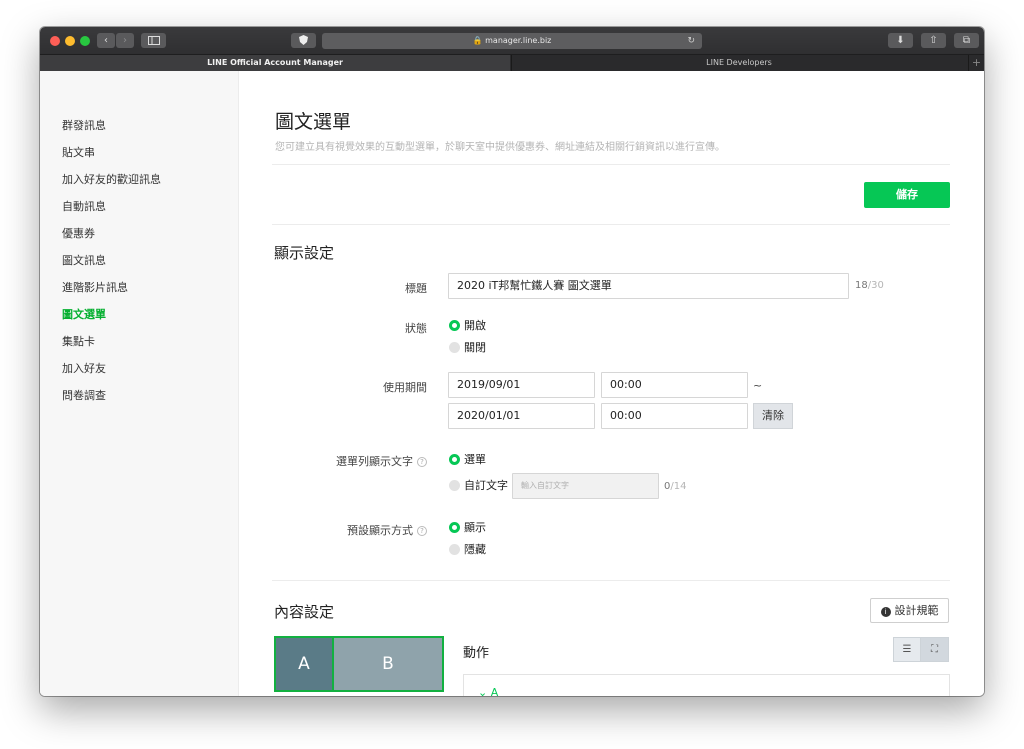 This screenshot has width=1024, height=749. What do you see at coordinates (706, 685) in the screenshot?
I see `action-panel: ⌄ A` at bounding box center [706, 685].